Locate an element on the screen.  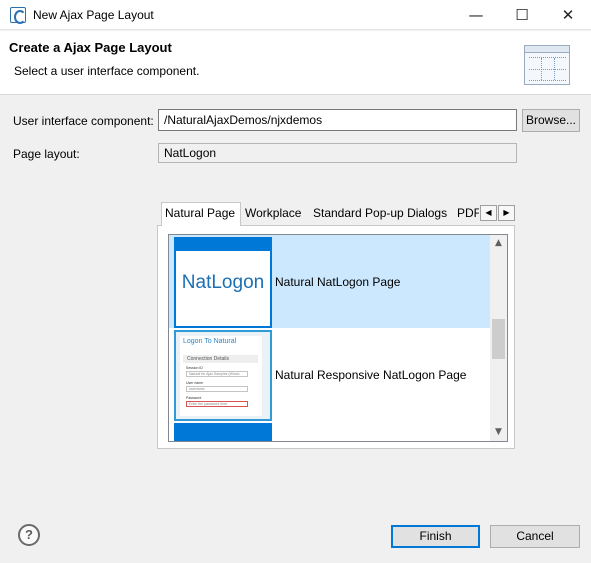
tab-workplace: Workplace is located at coordinates (273, 213).